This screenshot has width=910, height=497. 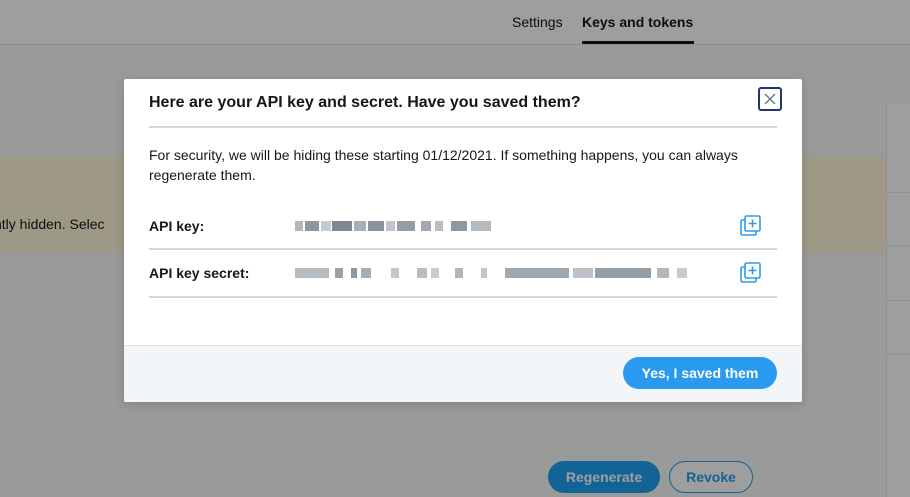 What do you see at coordinates (700, 373) in the screenshot?
I see `confirm-saved-button: Yes, I saved them` at bounding box center [700, 373].